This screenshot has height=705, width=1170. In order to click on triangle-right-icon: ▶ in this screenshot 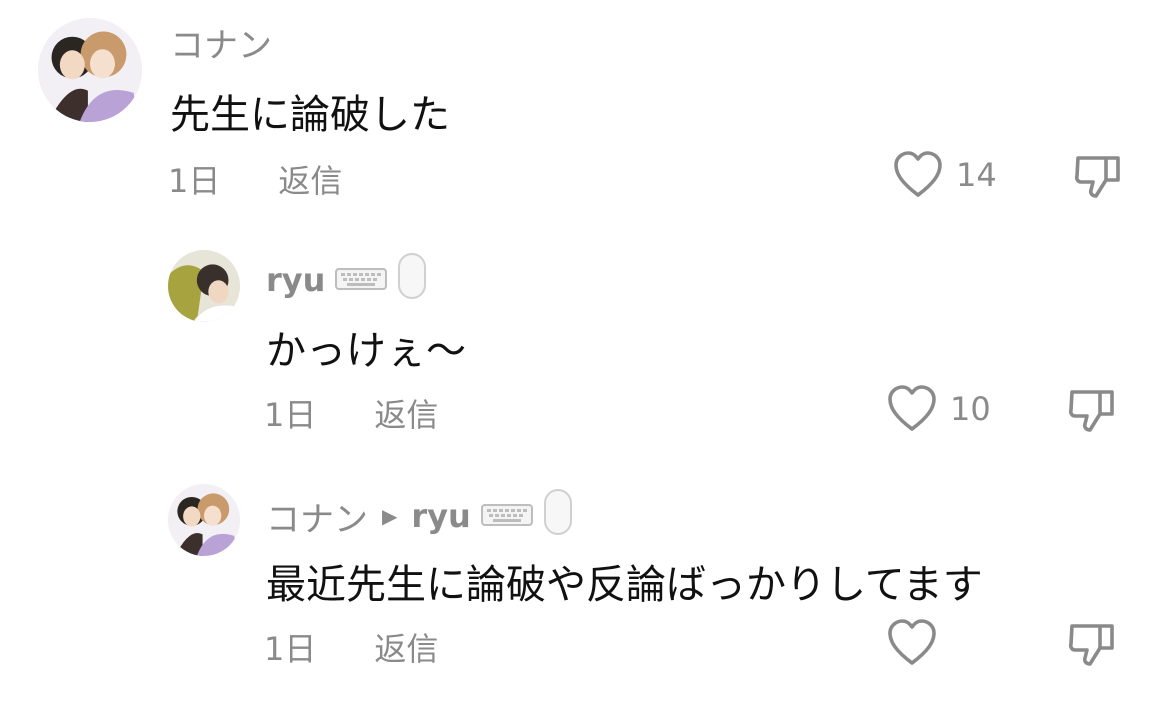, I will do `click(390, 516)`.